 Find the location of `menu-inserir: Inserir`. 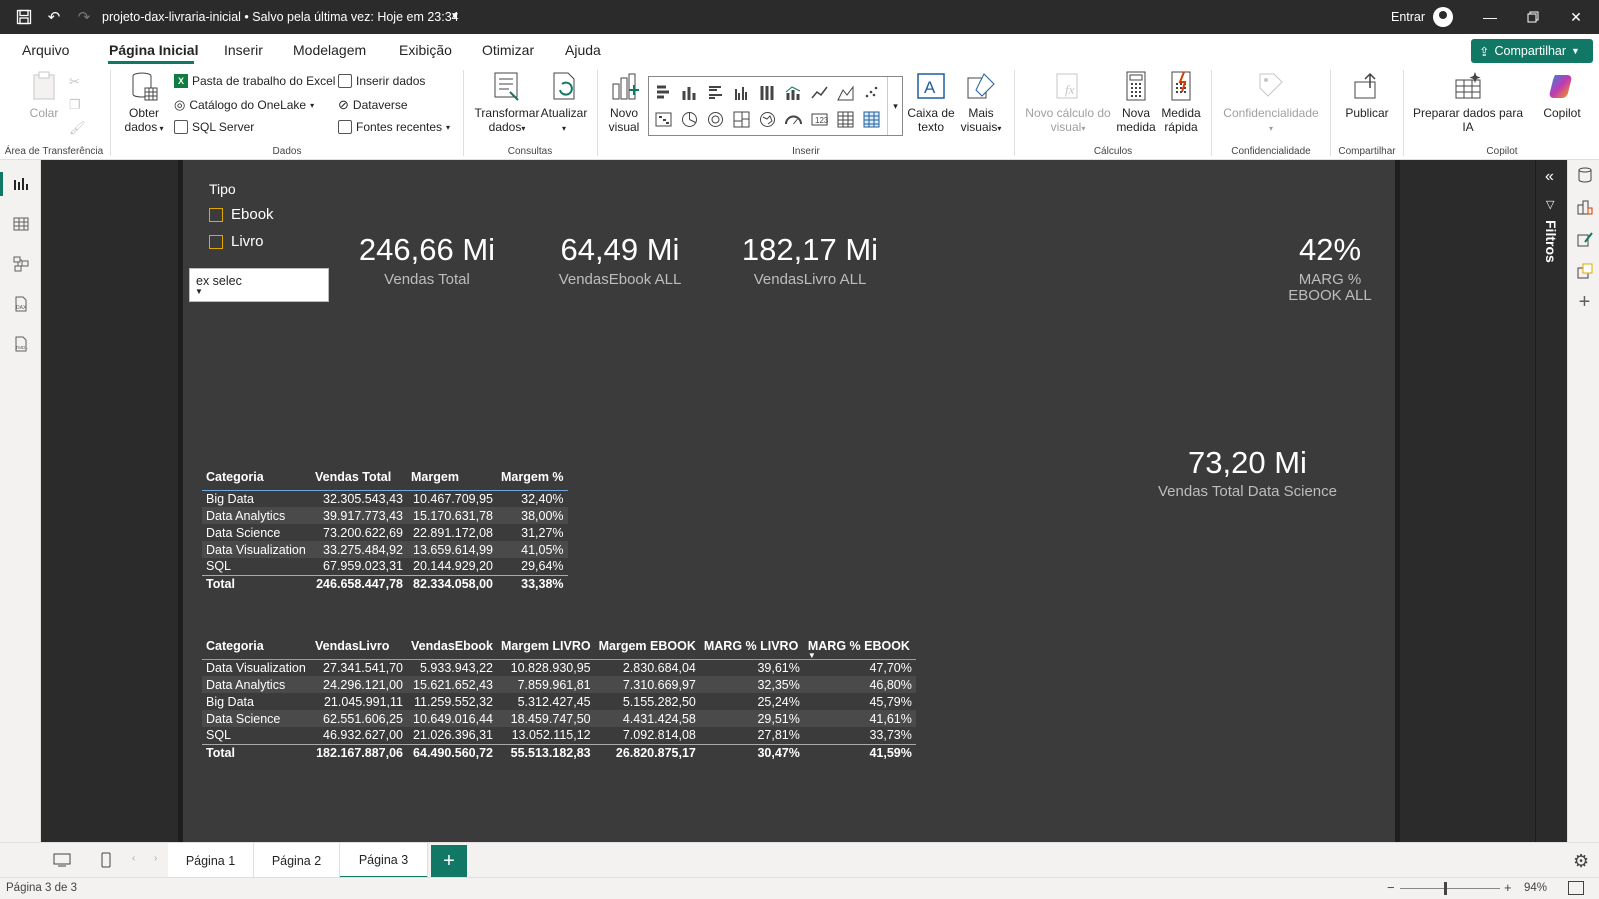

menu-inserir: Inserir is located at coordinates (243, 50).